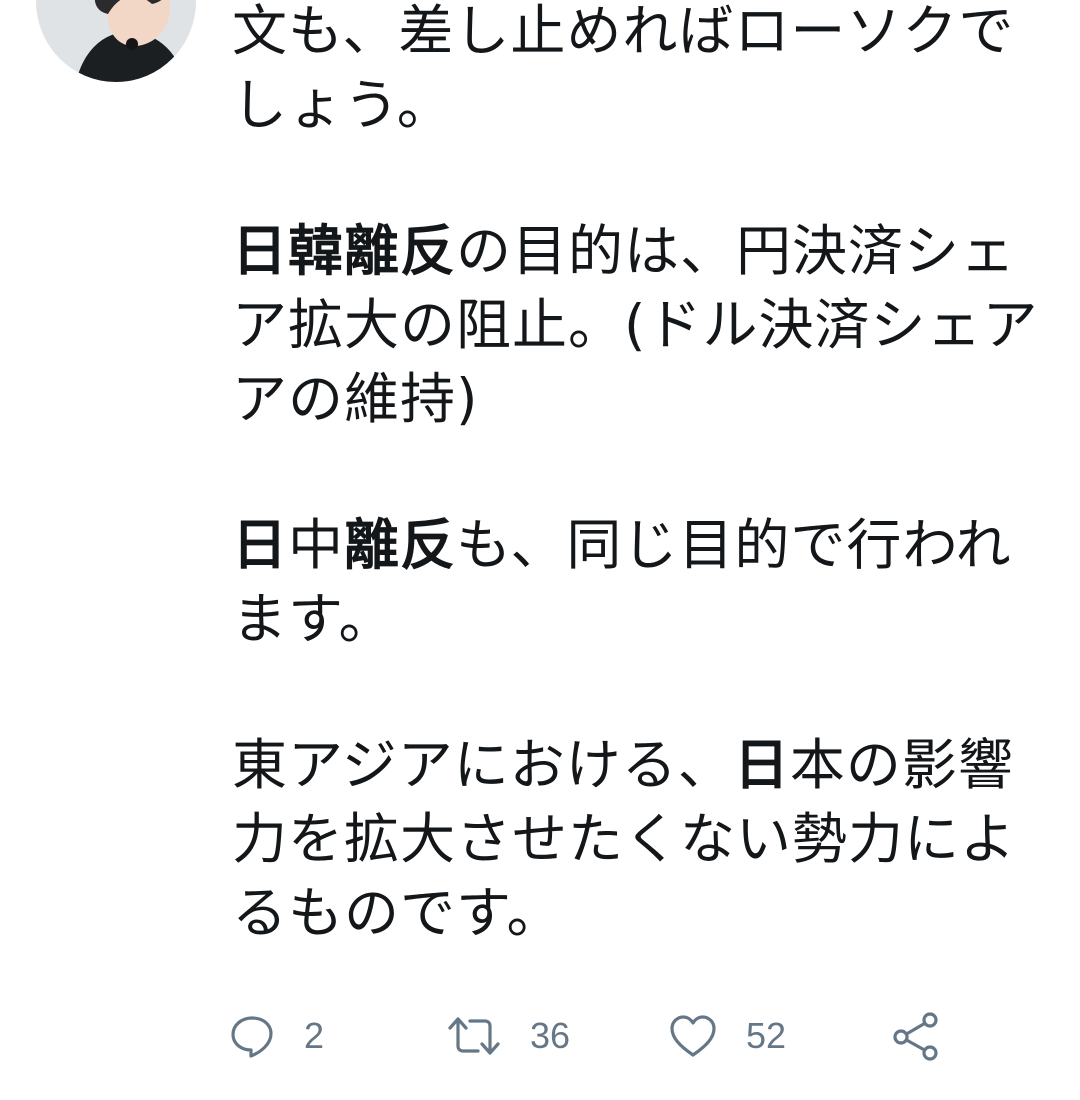  Describe the element at coordinates (623, 31) in the screenshot. I see `text-segment: 文も、差し止めればローソクで` at that location.